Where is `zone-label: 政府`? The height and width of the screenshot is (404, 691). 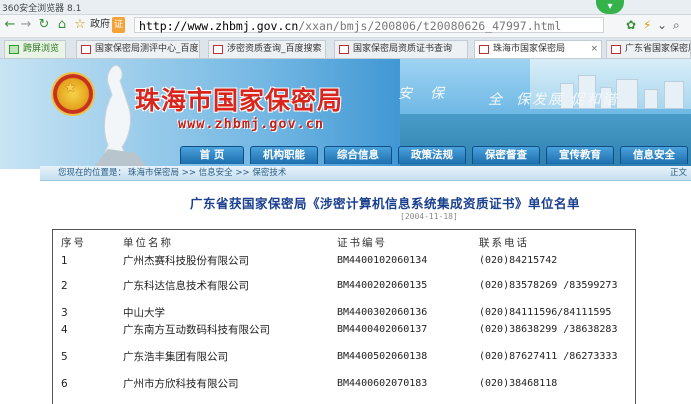 zone-label: 政府 is located at coordinates (100, 24).